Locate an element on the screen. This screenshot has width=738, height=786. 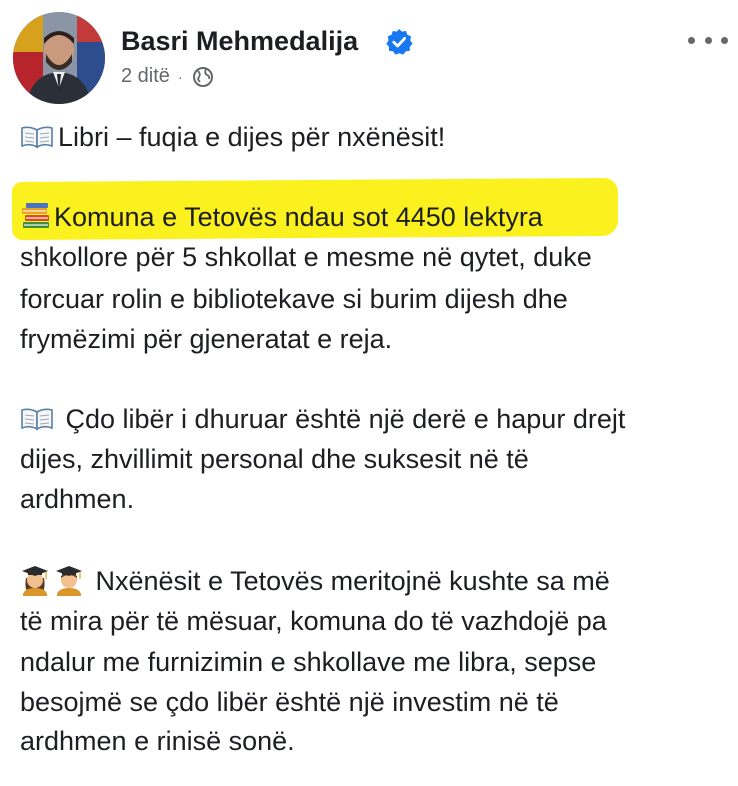
globe-icon is located at coordinates (202, 76).